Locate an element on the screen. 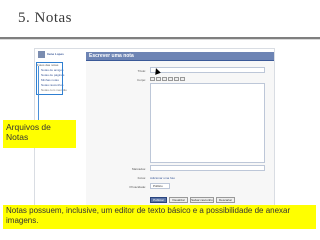 Image resolution: width=320 pixels, height=240 pixels. profile-name: Irene Lopes is located at coordinates (55, 54).